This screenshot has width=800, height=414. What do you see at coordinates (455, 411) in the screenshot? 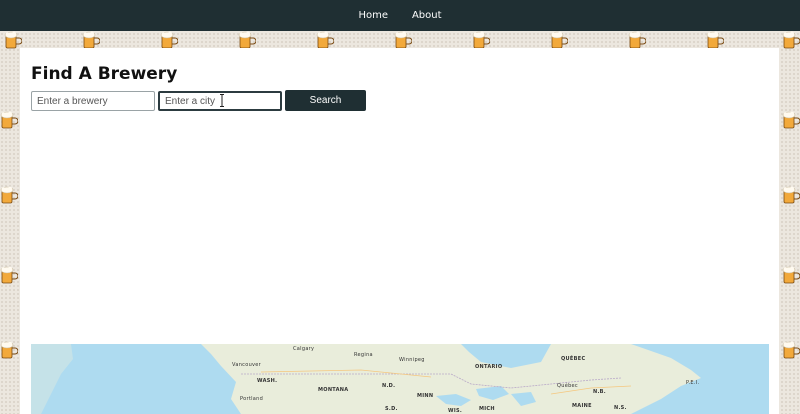
I see `map-label-wis: WIS.` at bounding box center [455, 411].